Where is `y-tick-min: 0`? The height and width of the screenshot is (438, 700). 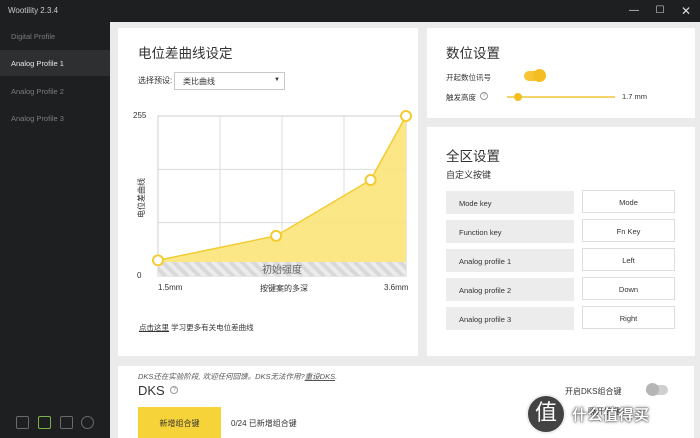
y-tick-min: 0 is located at coordinates (139, 275).